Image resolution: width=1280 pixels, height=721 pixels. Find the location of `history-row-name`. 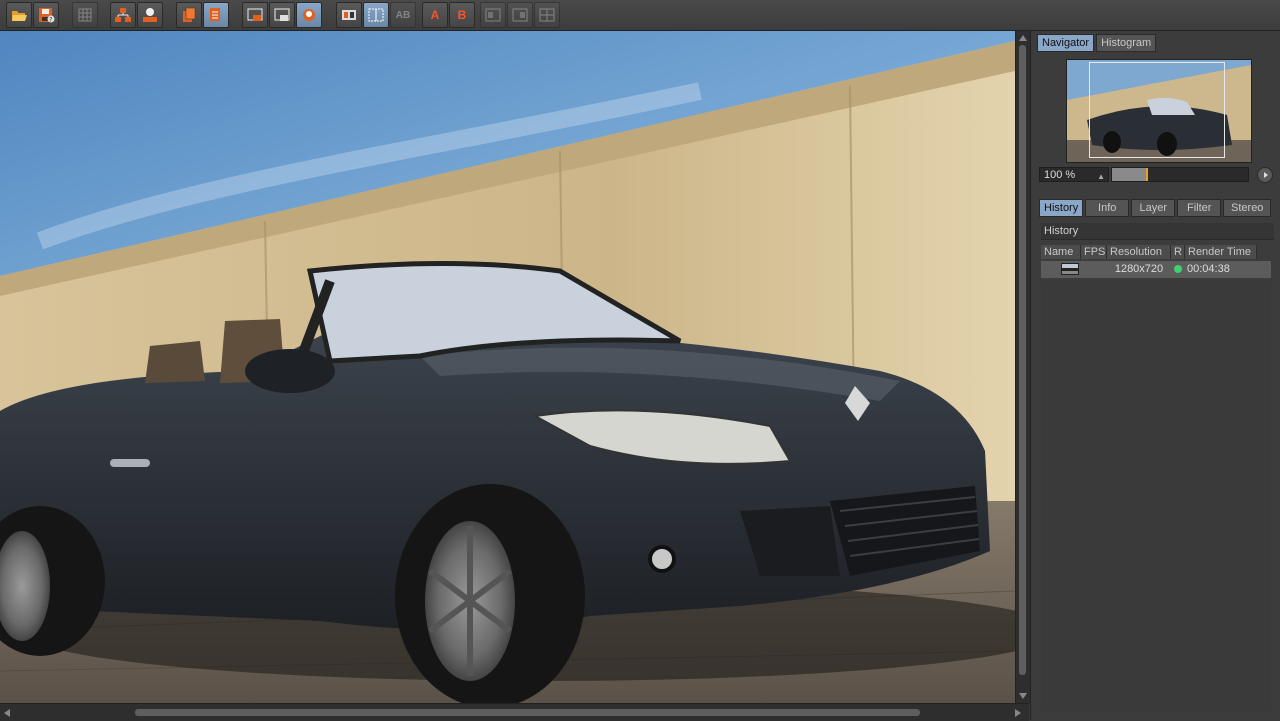

history-row-name is located at coordinates (1074, 269).